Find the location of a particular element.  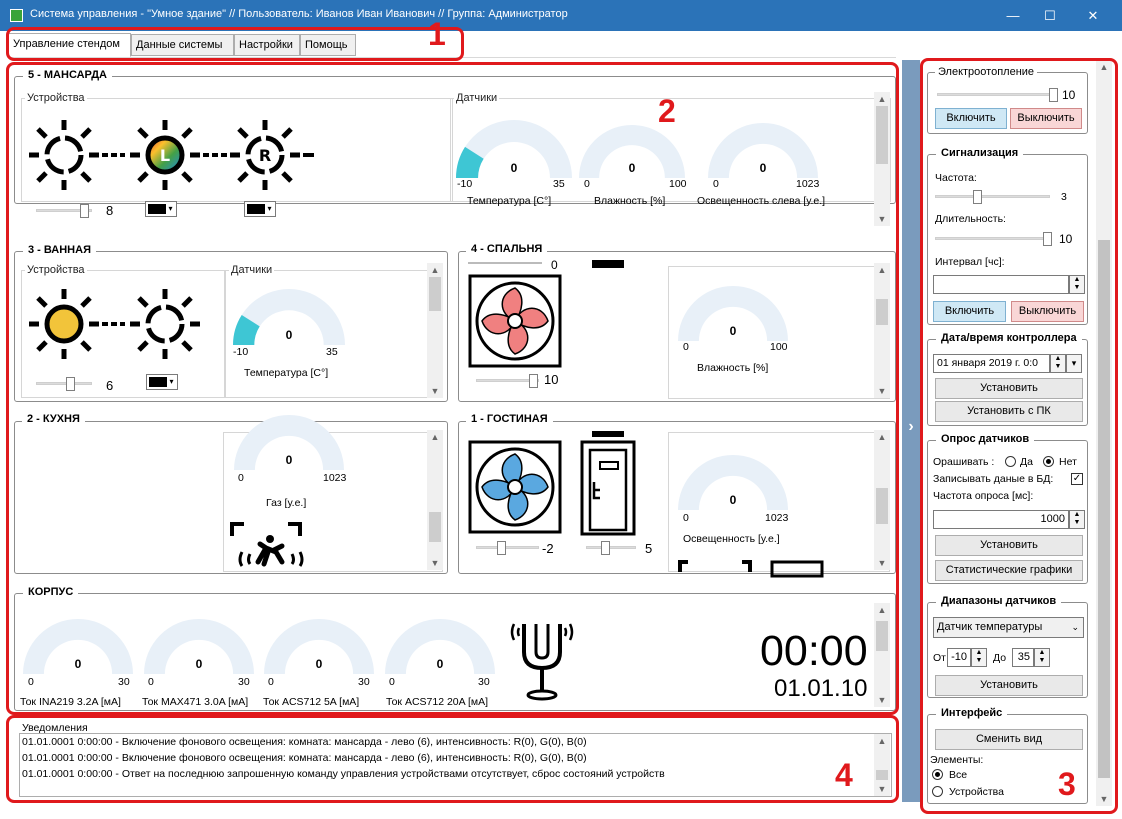

right-panel-collapse-bar: › is located at coordinates (911, 431).